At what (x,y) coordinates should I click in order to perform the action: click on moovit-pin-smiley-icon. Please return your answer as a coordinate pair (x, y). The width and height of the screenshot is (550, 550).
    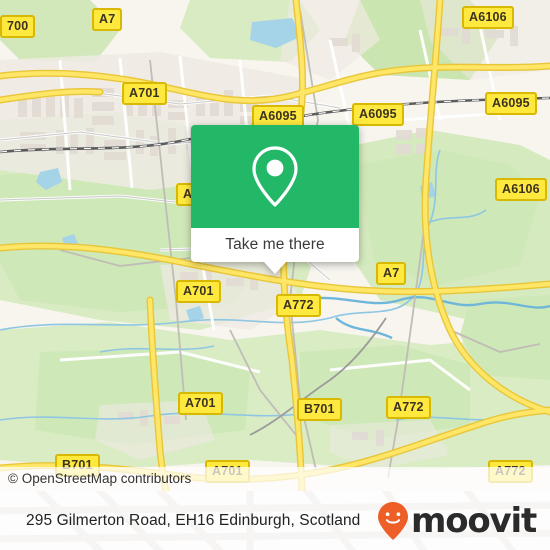
    Looking at the image, I should click on (392, 520).